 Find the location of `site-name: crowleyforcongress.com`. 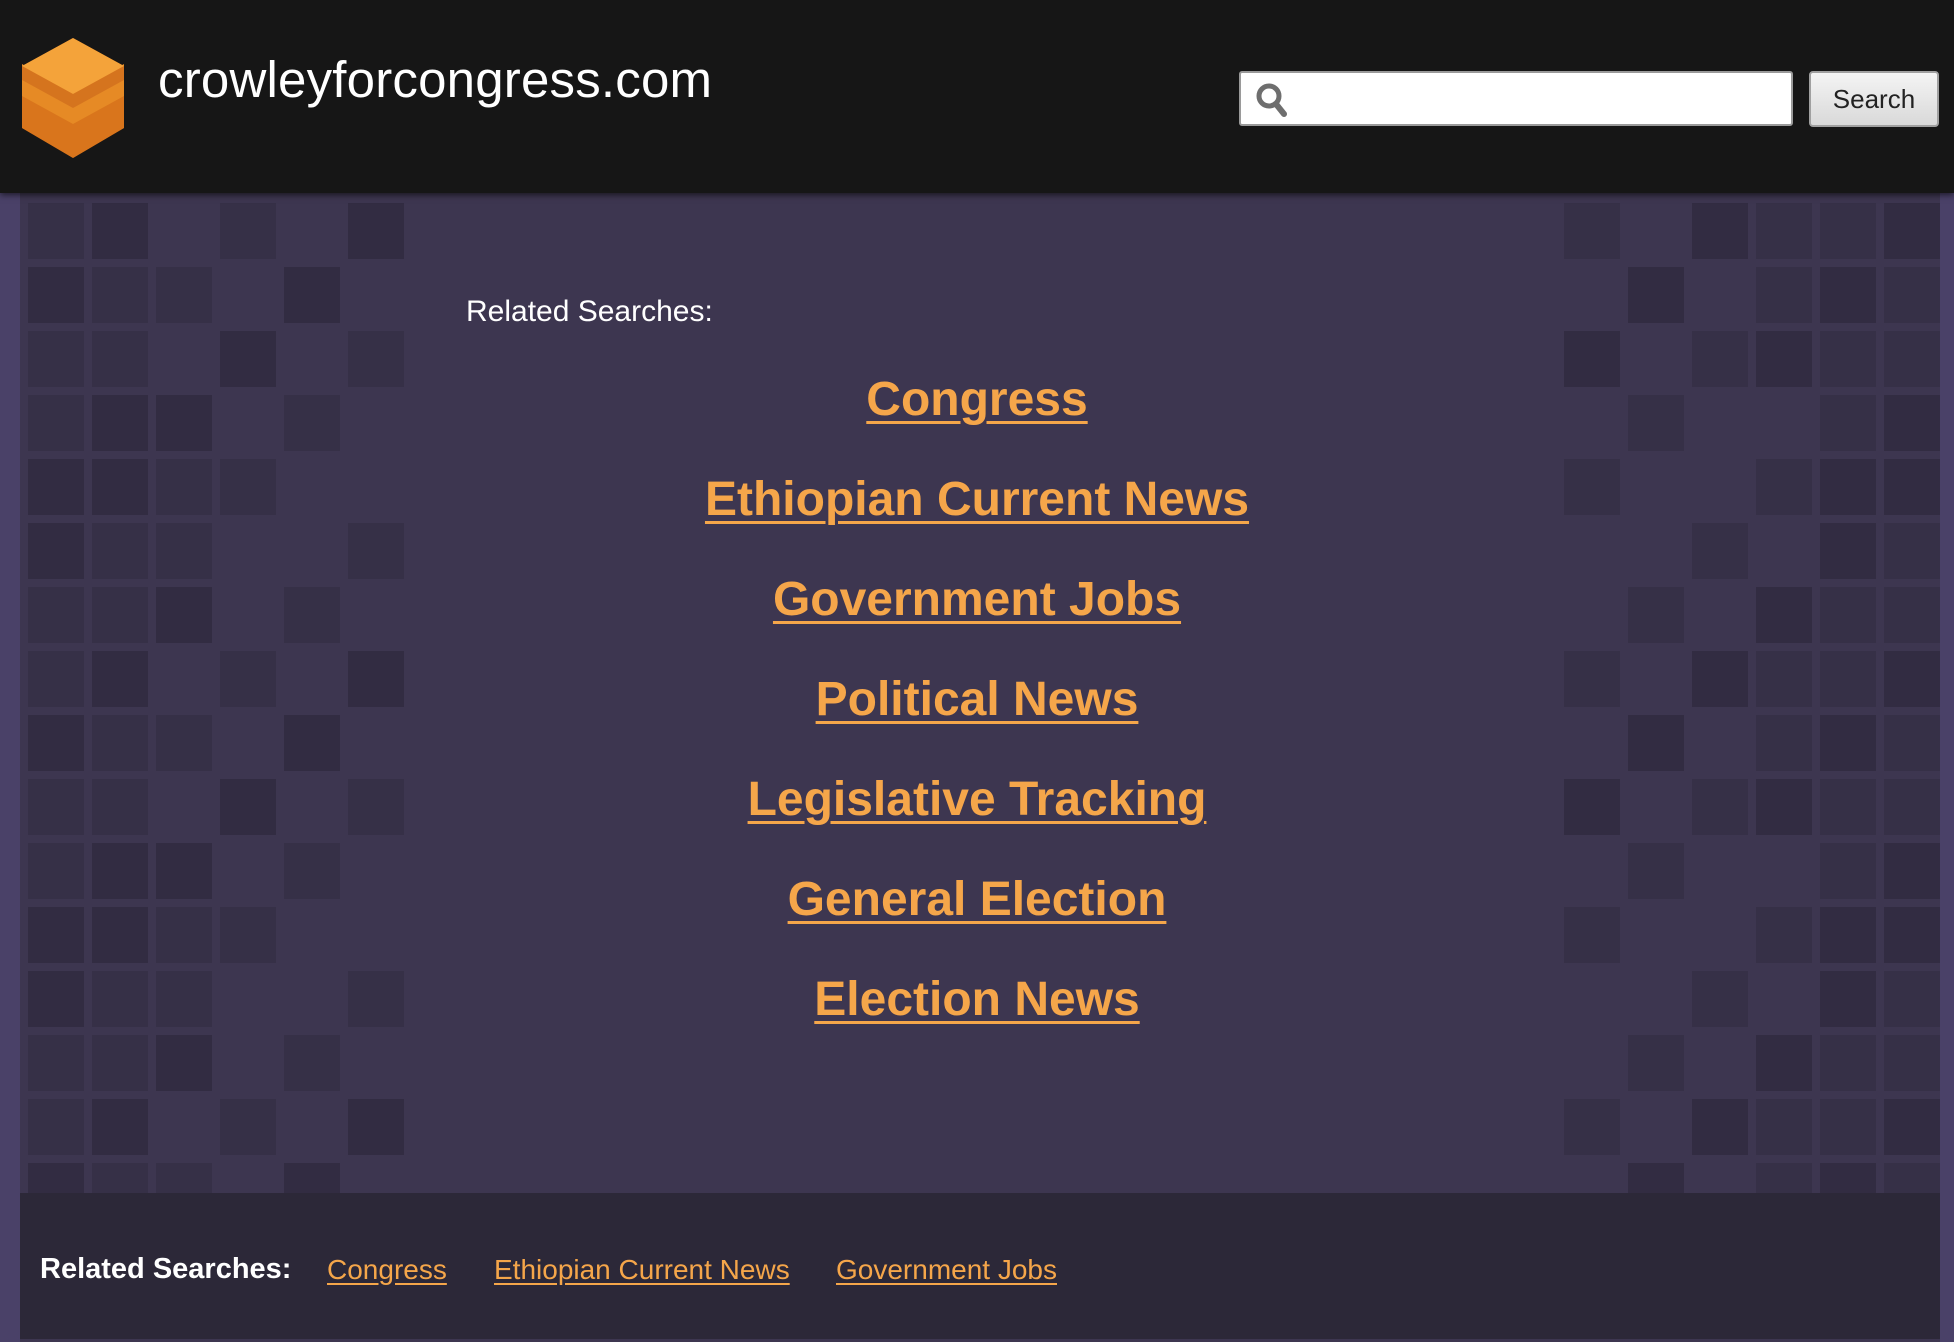

site-name: crowleyforcongress.com is located at coordinates (435, 79).